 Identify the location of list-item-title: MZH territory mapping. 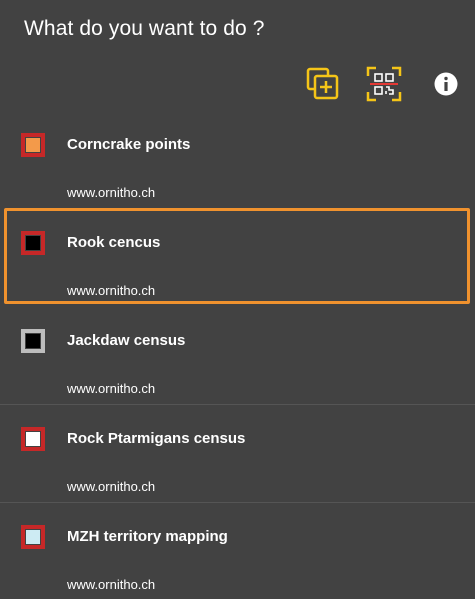
(147, 536).